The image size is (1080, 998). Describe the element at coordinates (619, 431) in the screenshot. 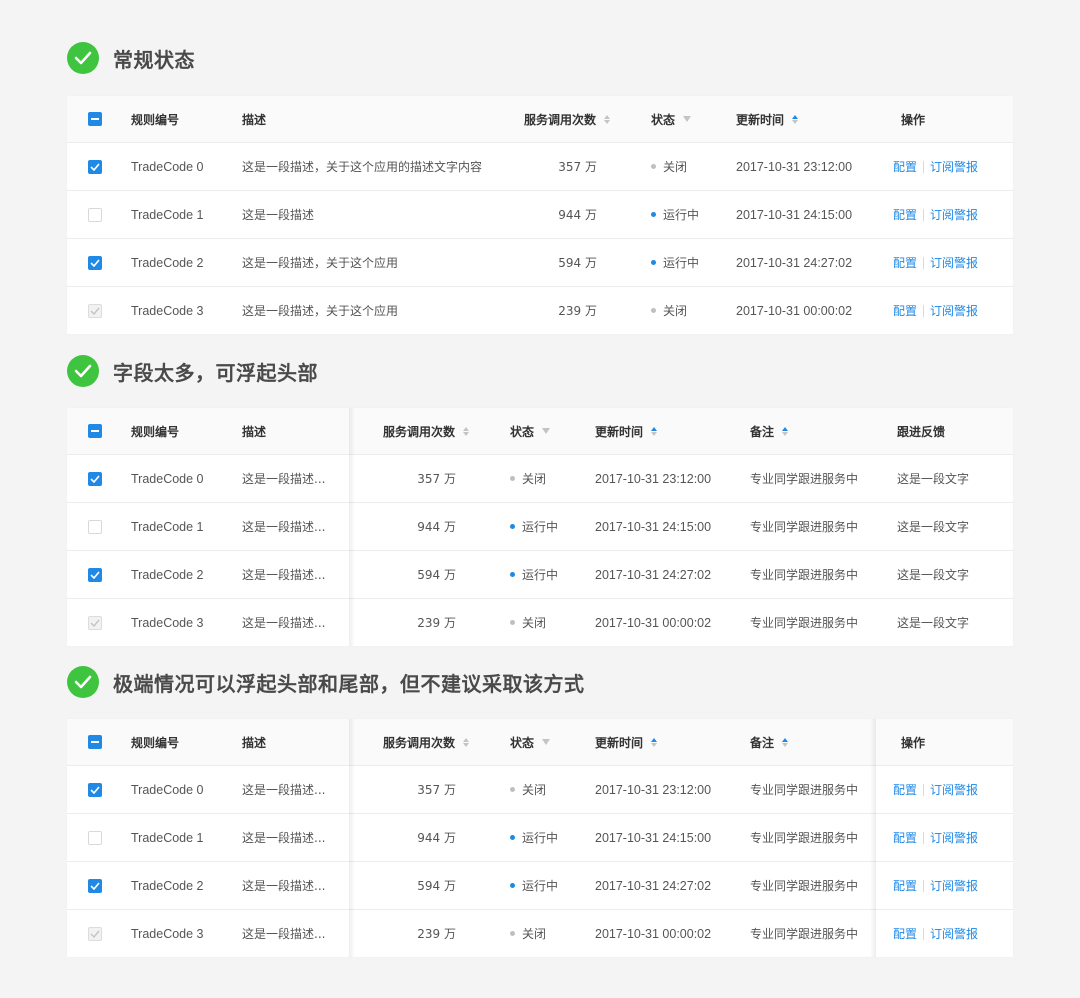

I see `header-time-label: 更新时间` at that location.